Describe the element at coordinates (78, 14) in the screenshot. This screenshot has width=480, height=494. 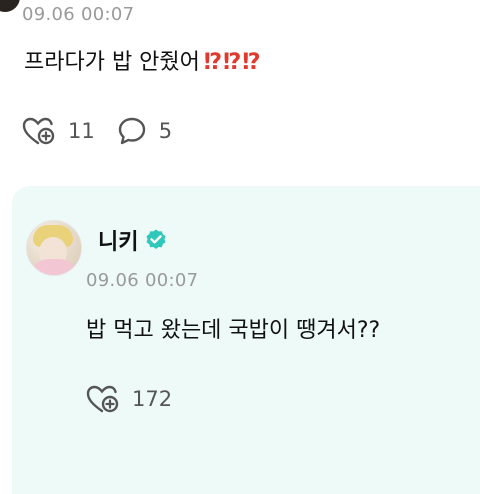
I see `post-timestamp: 09.06 00:07` at that location.